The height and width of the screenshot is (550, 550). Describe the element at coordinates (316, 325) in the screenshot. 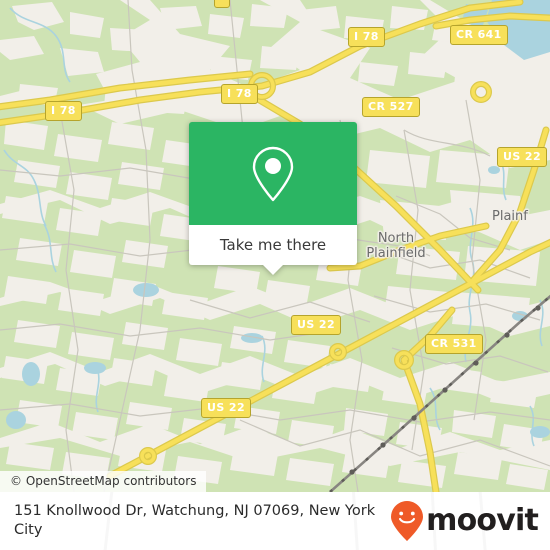

I see `shield-us22-mid: US 22` at that location.